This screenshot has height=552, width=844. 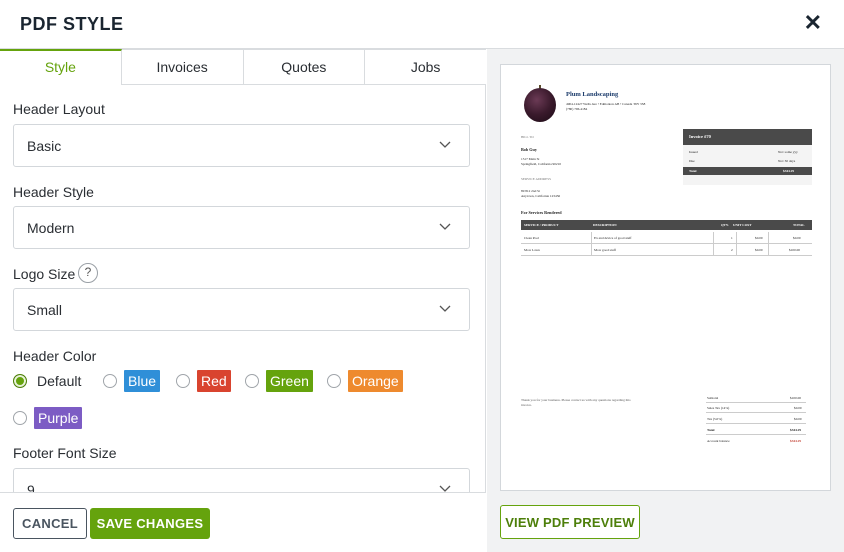 I want to click on header-layout-value: Basic, so click(x=44, y=146).